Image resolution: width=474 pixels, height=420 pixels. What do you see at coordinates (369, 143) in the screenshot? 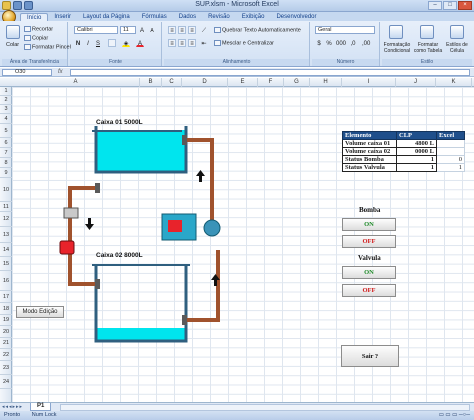
I see `row-label: Volume caixa 01` at bounding box center [369, 143].